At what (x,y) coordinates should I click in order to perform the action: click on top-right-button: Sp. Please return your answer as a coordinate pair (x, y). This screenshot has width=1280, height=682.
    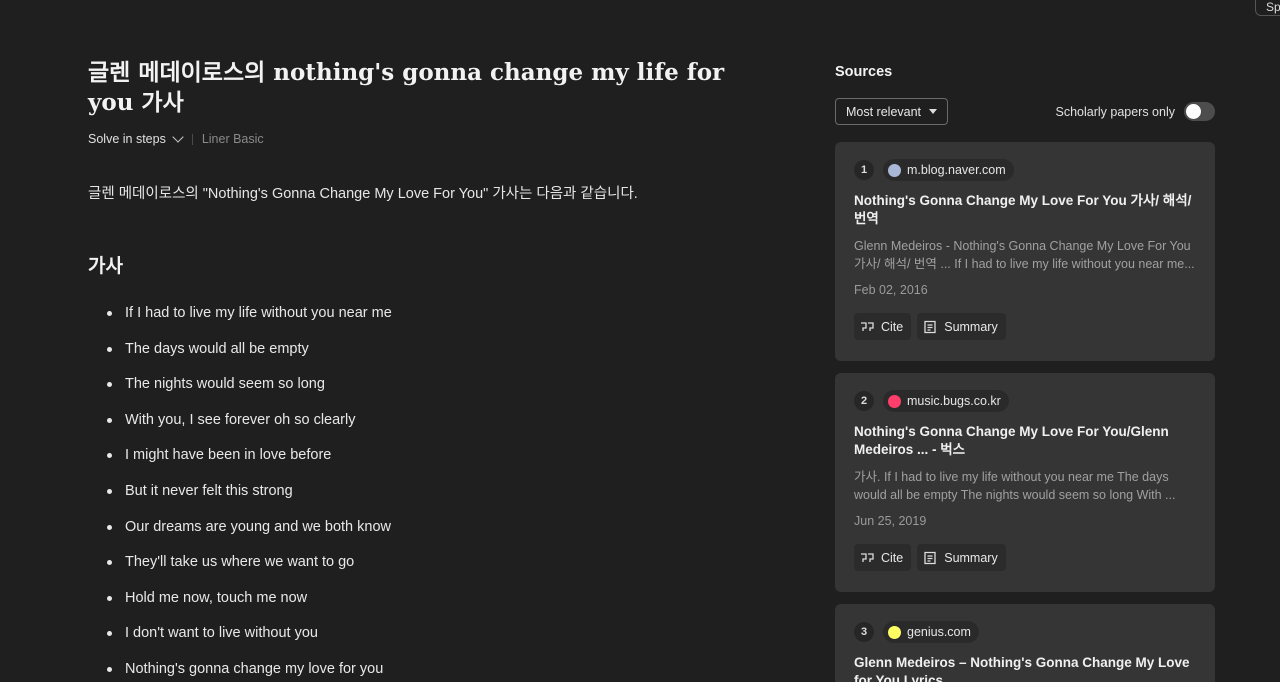
    Looking at the image, I should click on (1267, 8).